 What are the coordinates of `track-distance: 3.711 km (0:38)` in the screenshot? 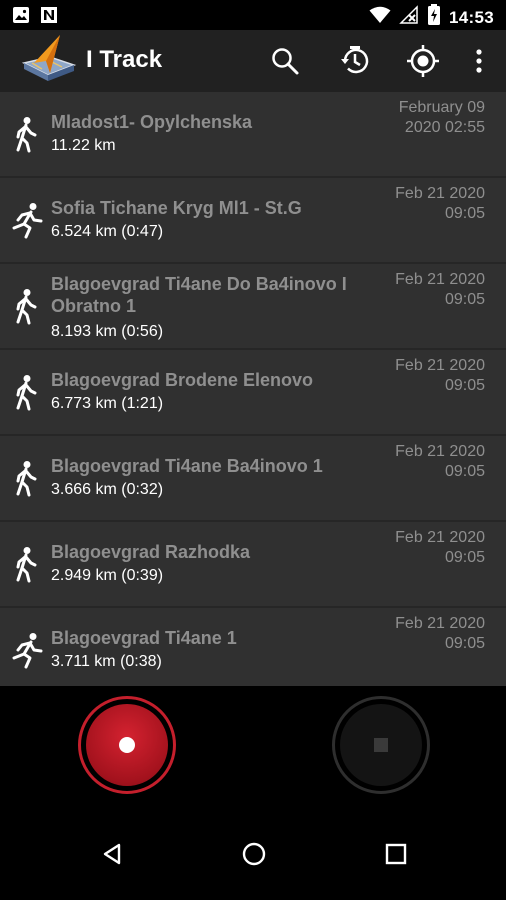 It's located at (106, 661).